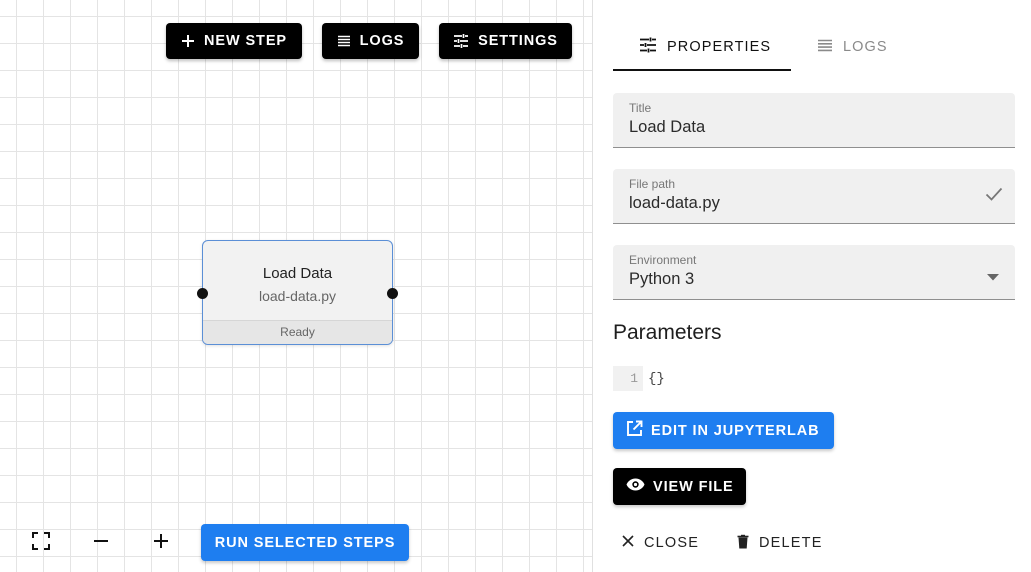 The height and width of the screenshot is (572, 1031). Describe the element at coordinates (735, 430) in the screenshot. I see `edit-in-jupyterlab-label: EDIT IN JUPYTERLAB` at that location.